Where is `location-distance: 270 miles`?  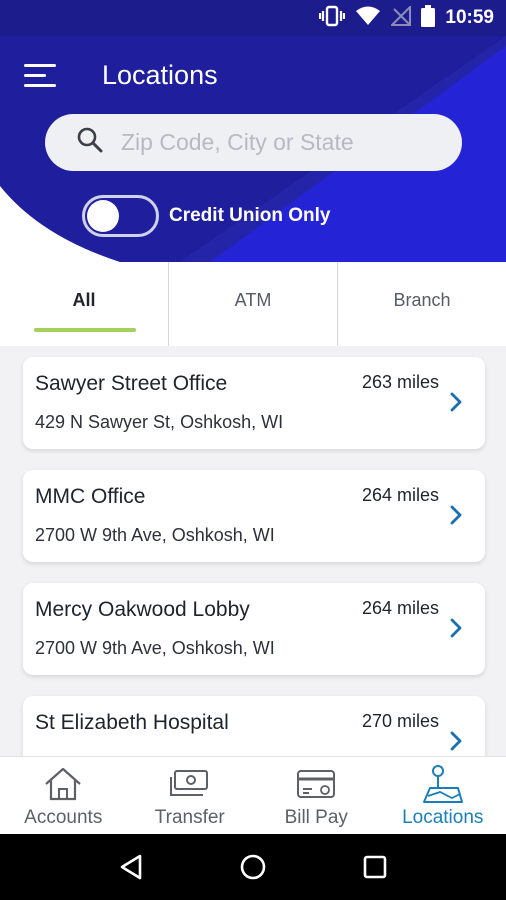 location-distance: 270 miles is located at coordinates (400, 721).